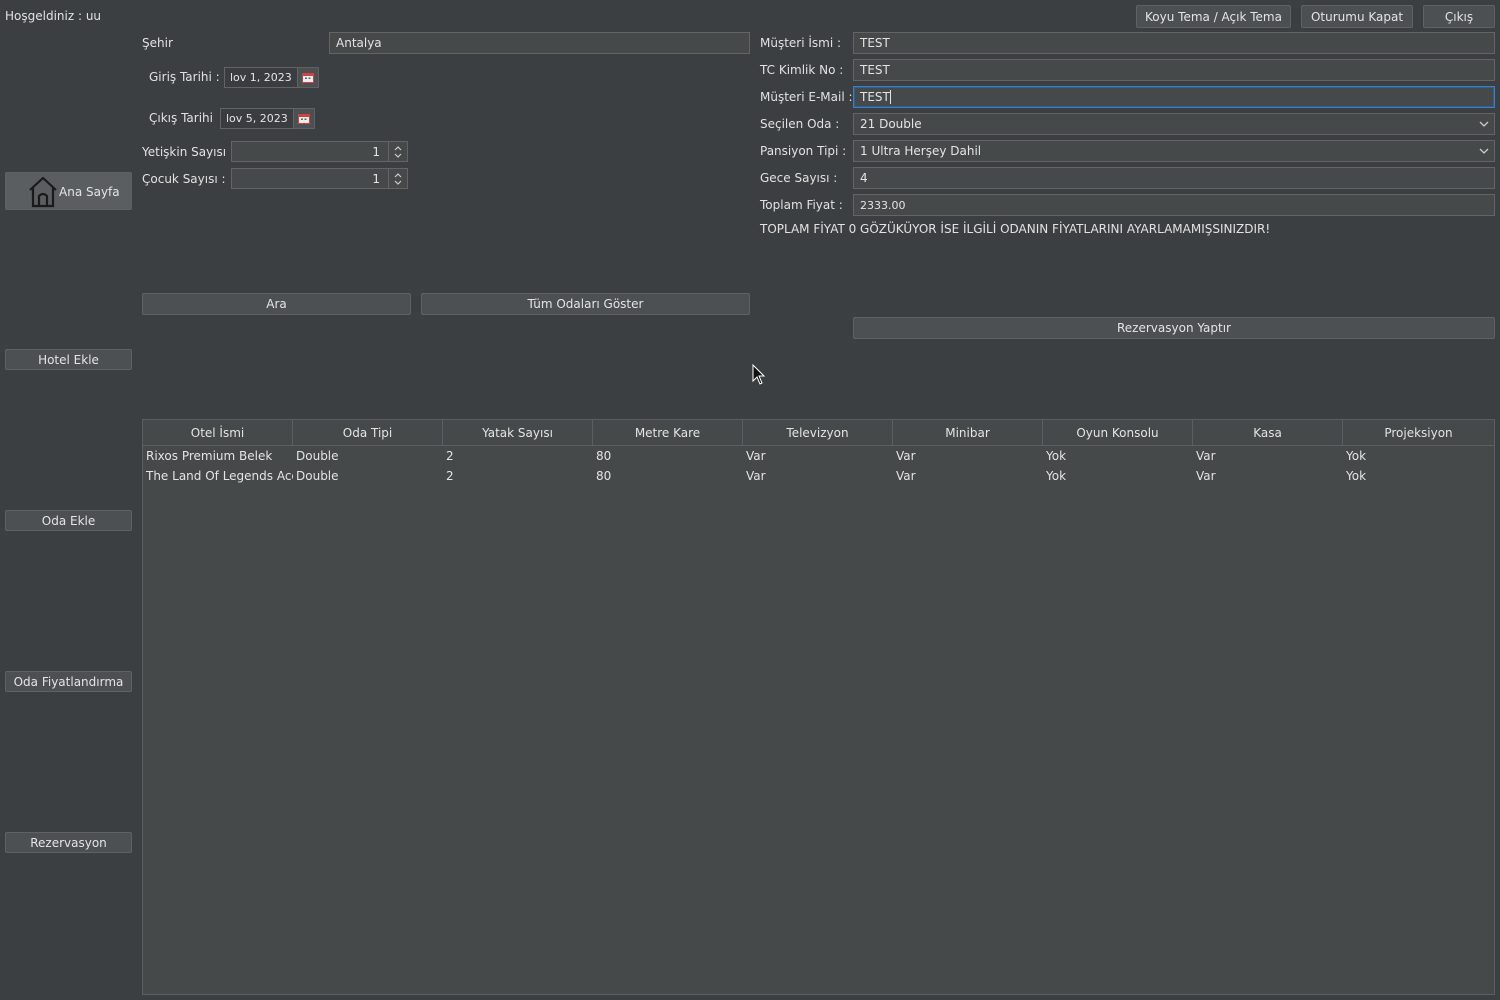  I want to click on column-header: Oda Tipi, so click(368, 432).